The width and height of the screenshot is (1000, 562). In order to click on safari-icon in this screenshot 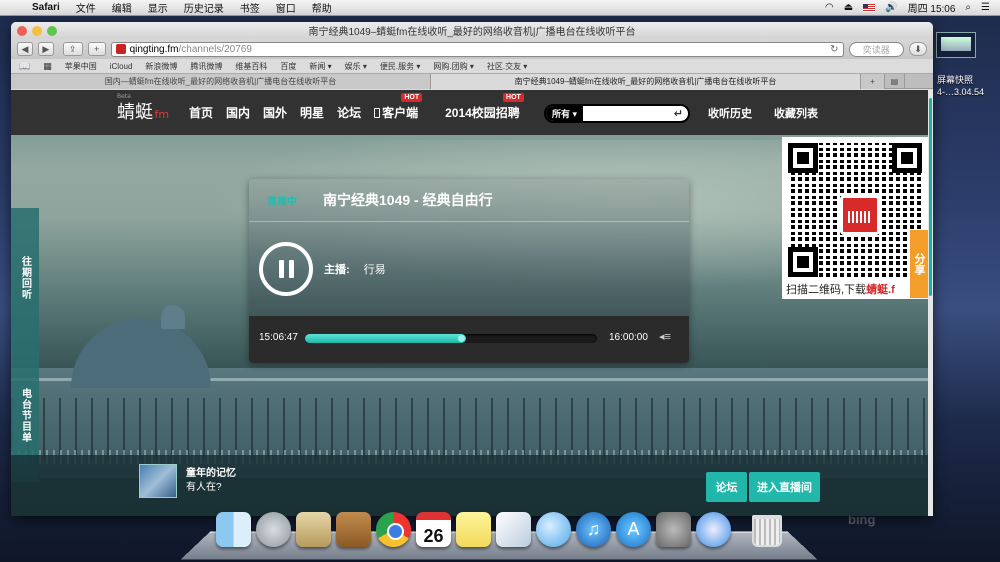, I will do `click(713, 529)`.